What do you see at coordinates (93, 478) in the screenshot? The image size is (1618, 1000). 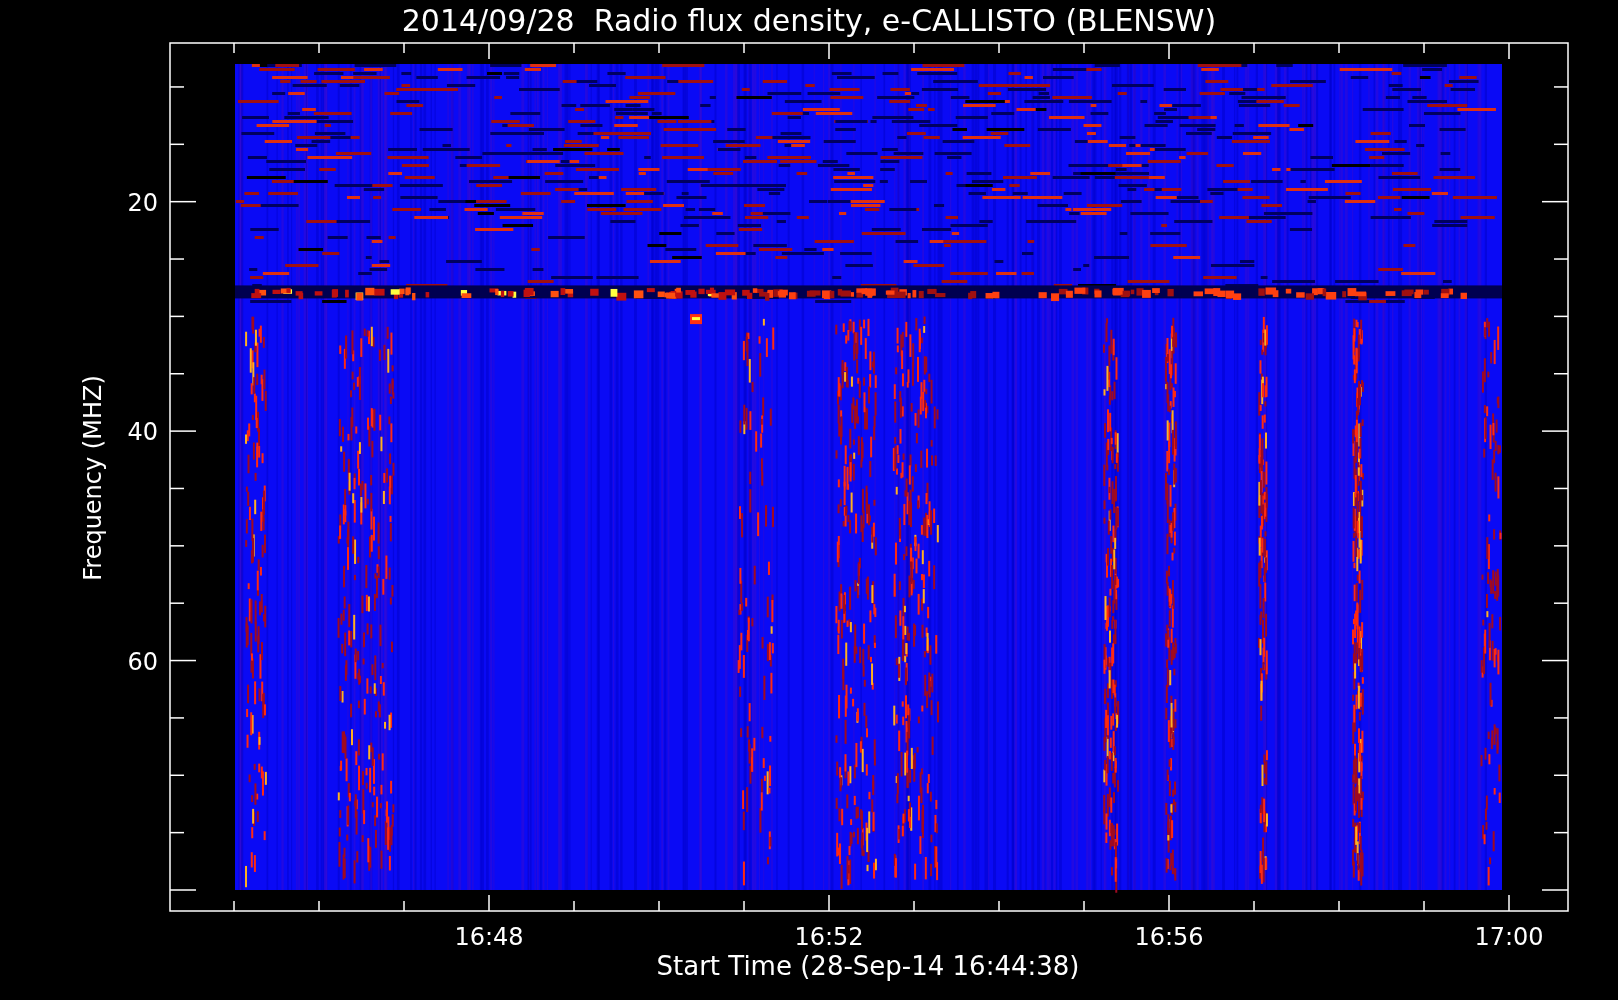 I see `y-axis-label: Frequency (MHZ)` at bounding box center [93, 478].